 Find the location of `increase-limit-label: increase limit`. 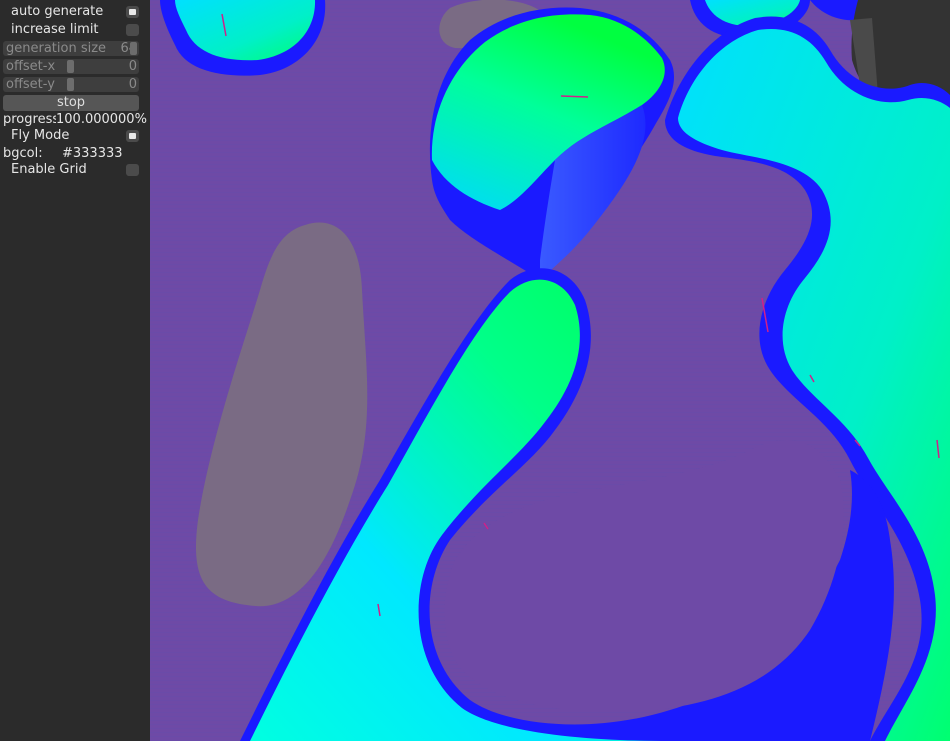

increase-limit-label: increase limit is located at coordinates (55, 29).